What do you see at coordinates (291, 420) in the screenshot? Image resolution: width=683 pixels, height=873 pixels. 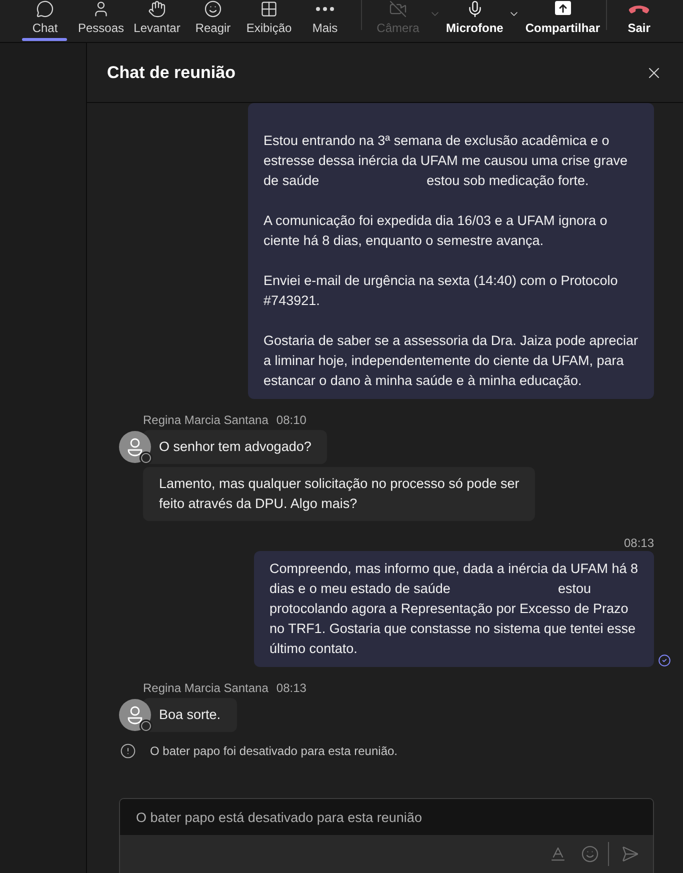 I see `message-time: 08:10` at bounding box center [291, 420].